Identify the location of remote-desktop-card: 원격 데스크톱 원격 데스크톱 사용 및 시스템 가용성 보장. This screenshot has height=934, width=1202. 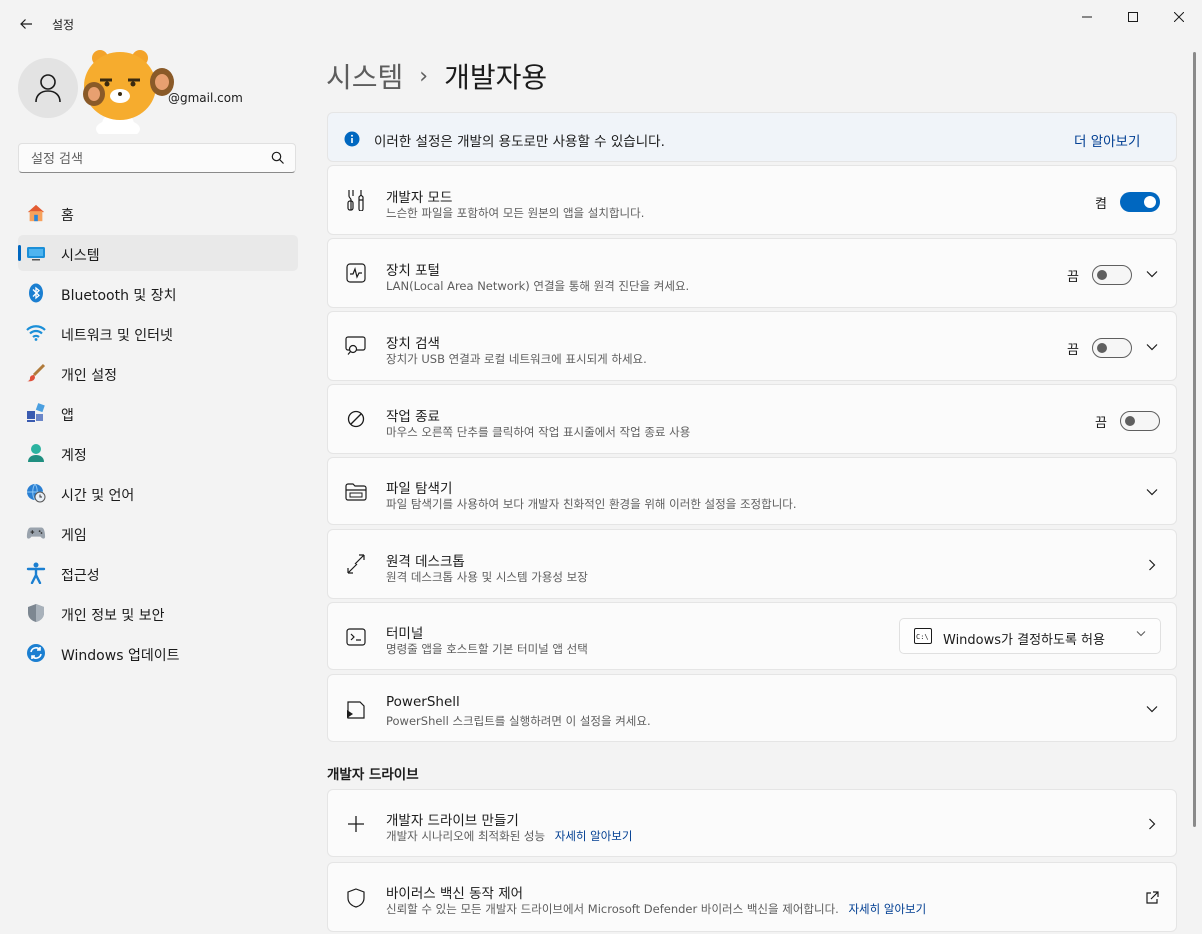
(752, 564).